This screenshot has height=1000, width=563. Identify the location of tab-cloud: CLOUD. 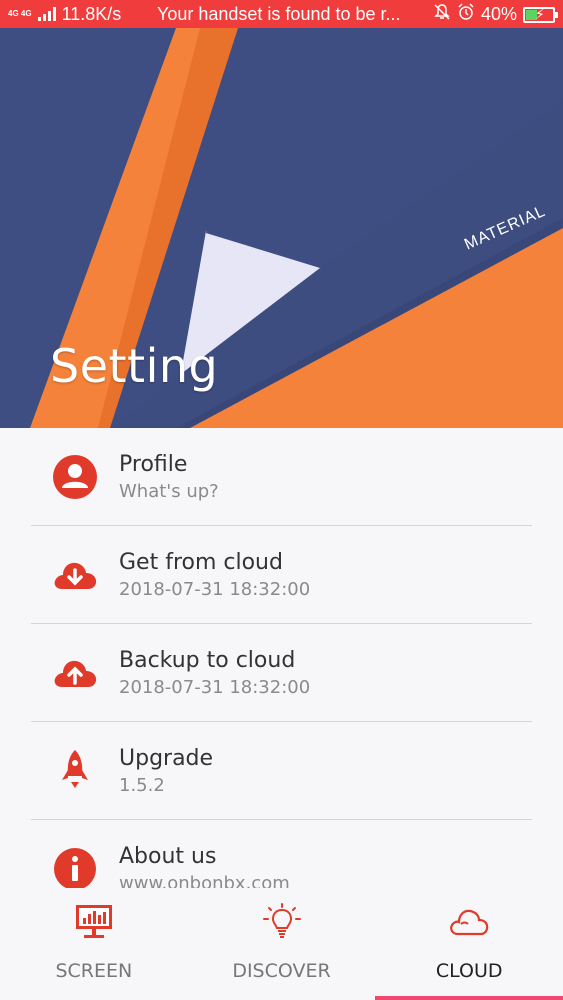
(469, 944).